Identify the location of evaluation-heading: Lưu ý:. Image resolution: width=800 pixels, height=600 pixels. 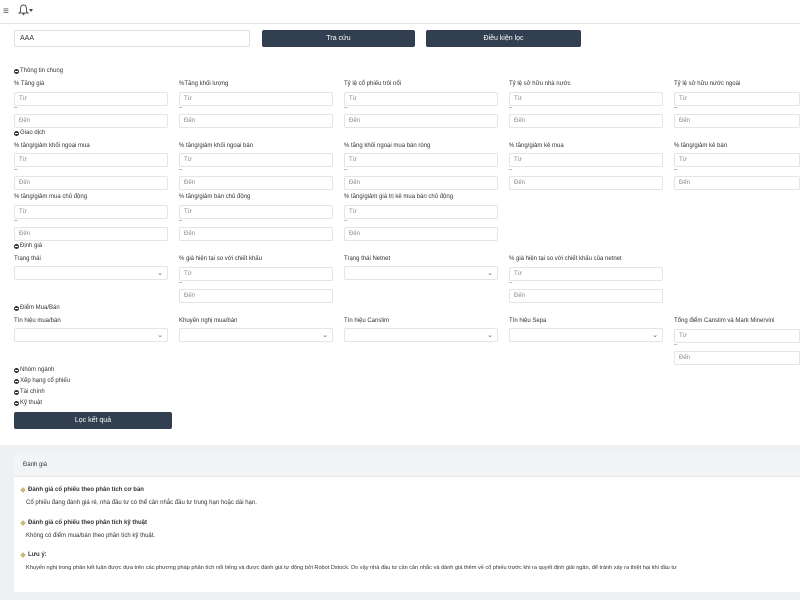
(37, 555).